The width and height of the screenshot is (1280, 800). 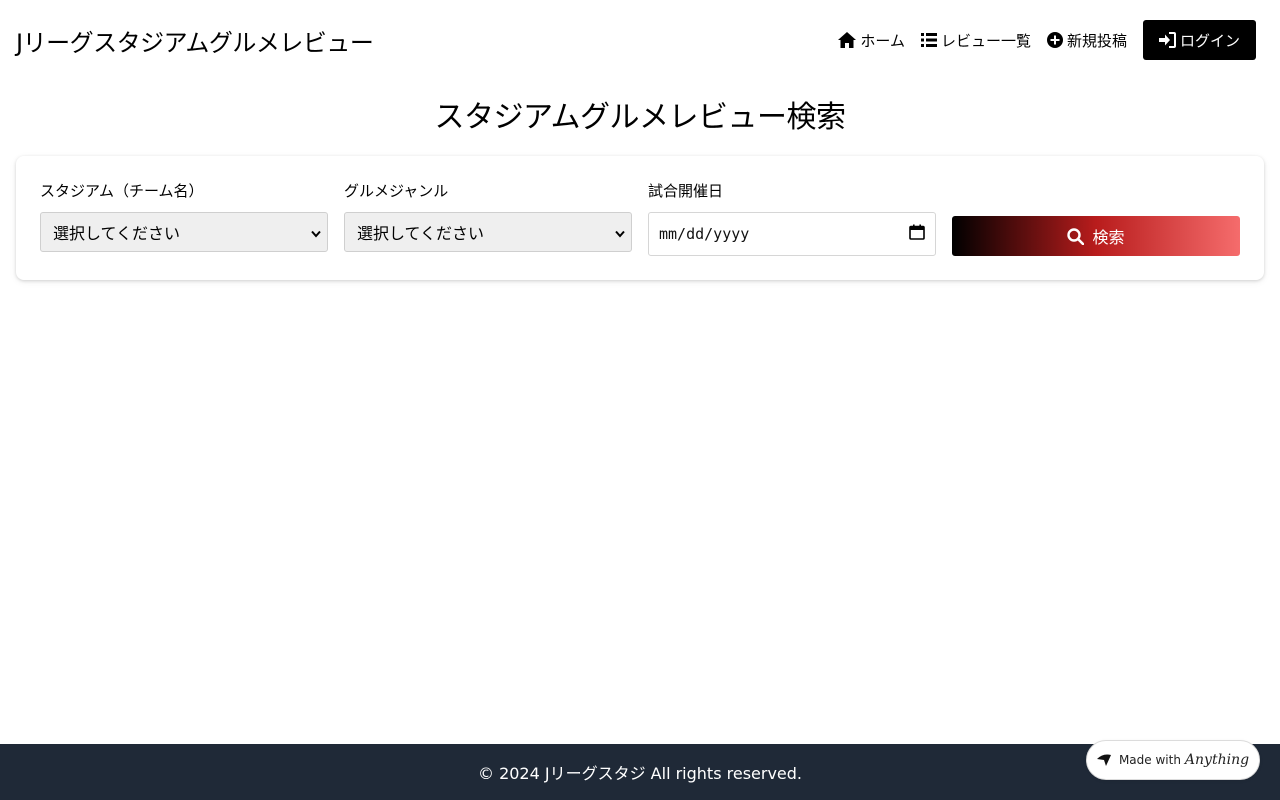 What do you see at coordinates (985, 40) in the screenshot?
I see `nav-review-list-label: レビュー一覧` at bounding box center [985, 40].